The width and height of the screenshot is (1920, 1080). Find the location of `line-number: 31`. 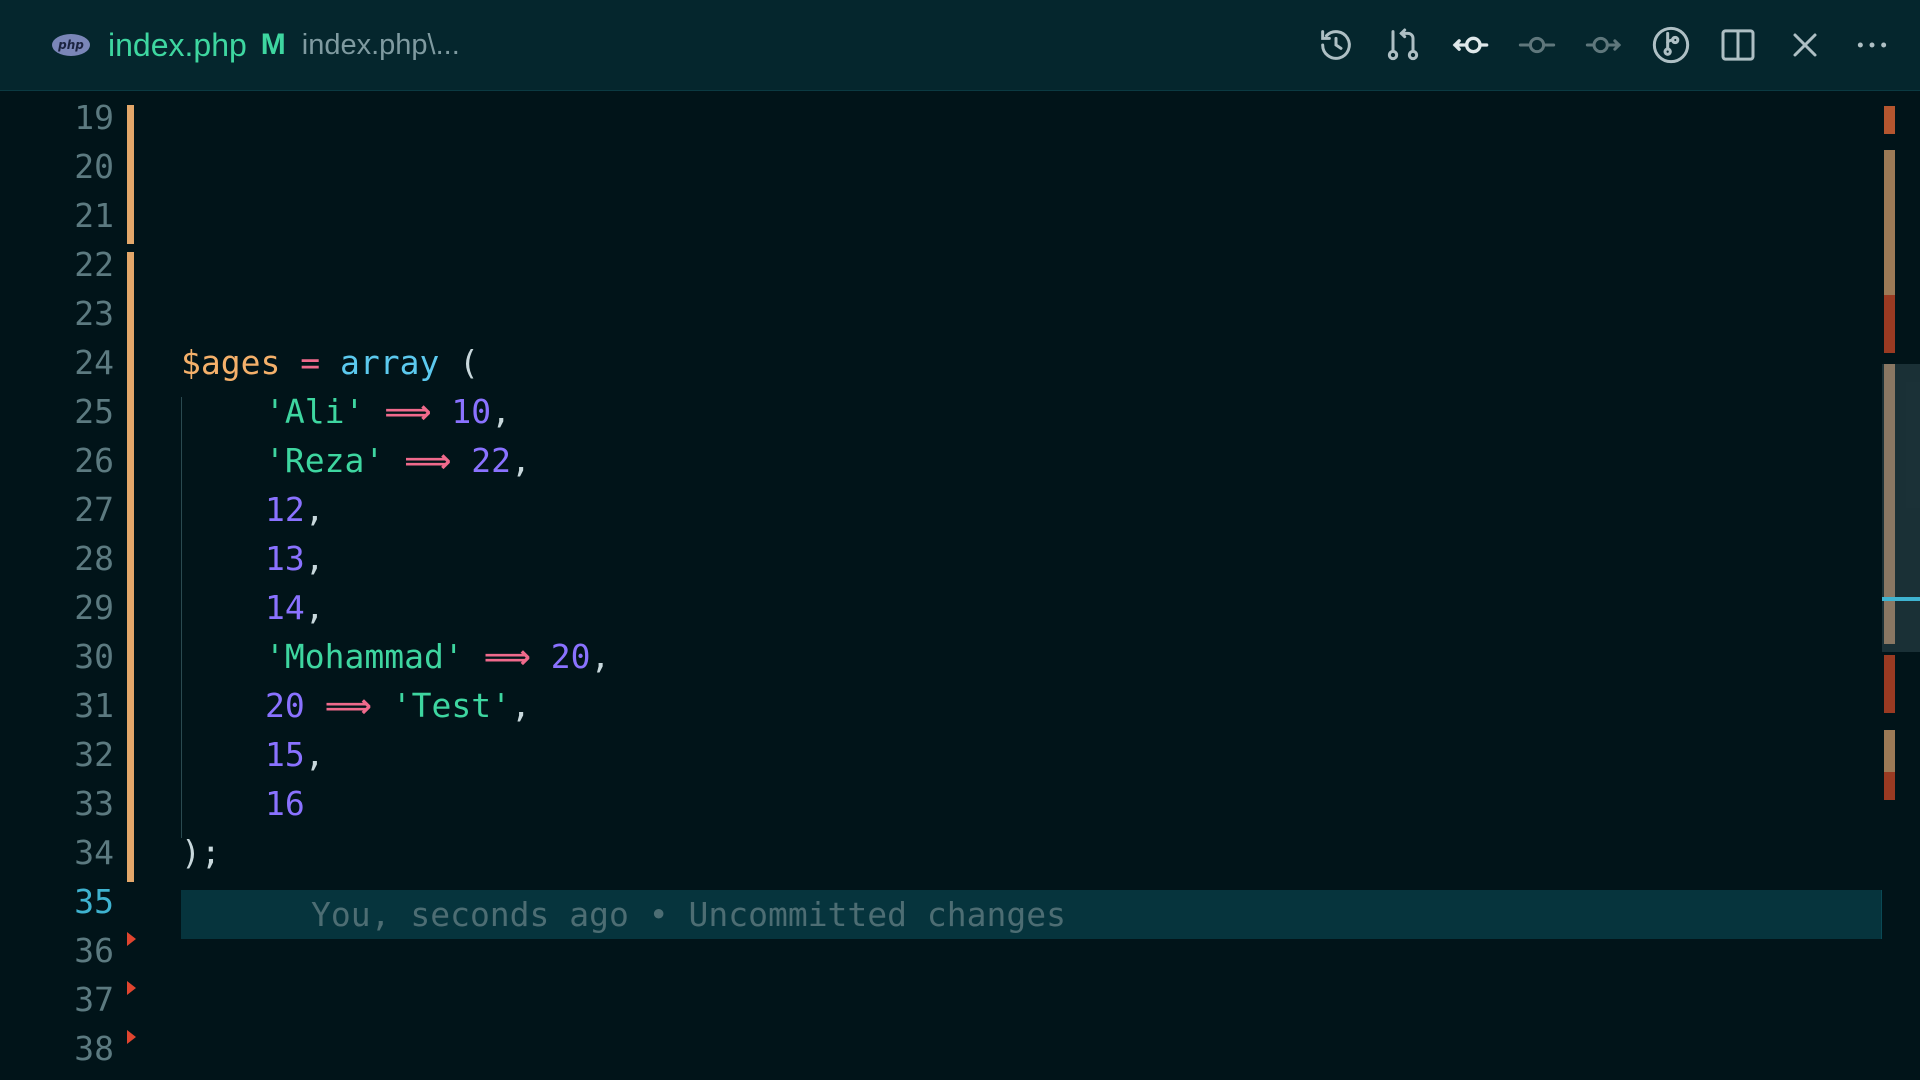

line-number: 31 is located at coordinates (94, 705).